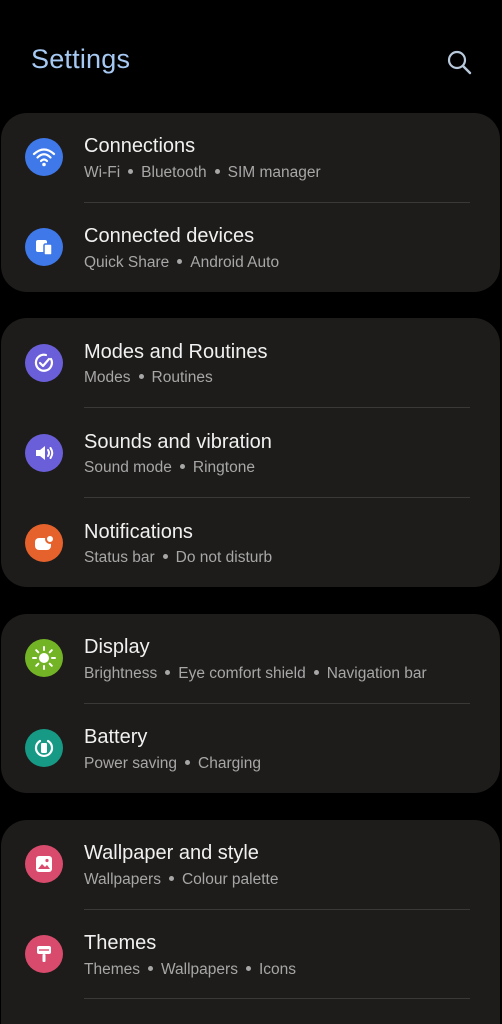  Describe the element at coordinates (128, 467) in the screenshot. I see `subtitle-part: Sound mode` at that location.